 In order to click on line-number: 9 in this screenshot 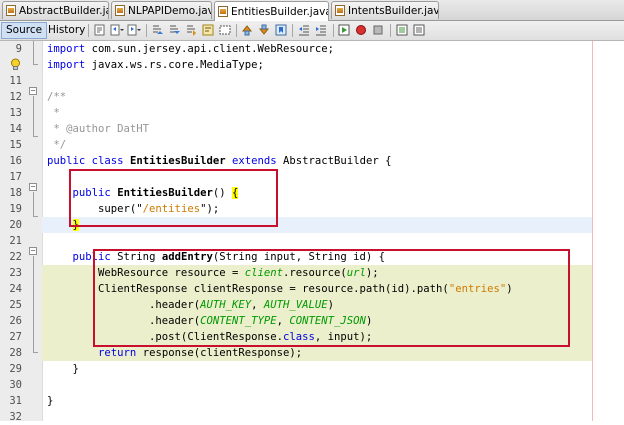, I will do `click(18, 49)`.